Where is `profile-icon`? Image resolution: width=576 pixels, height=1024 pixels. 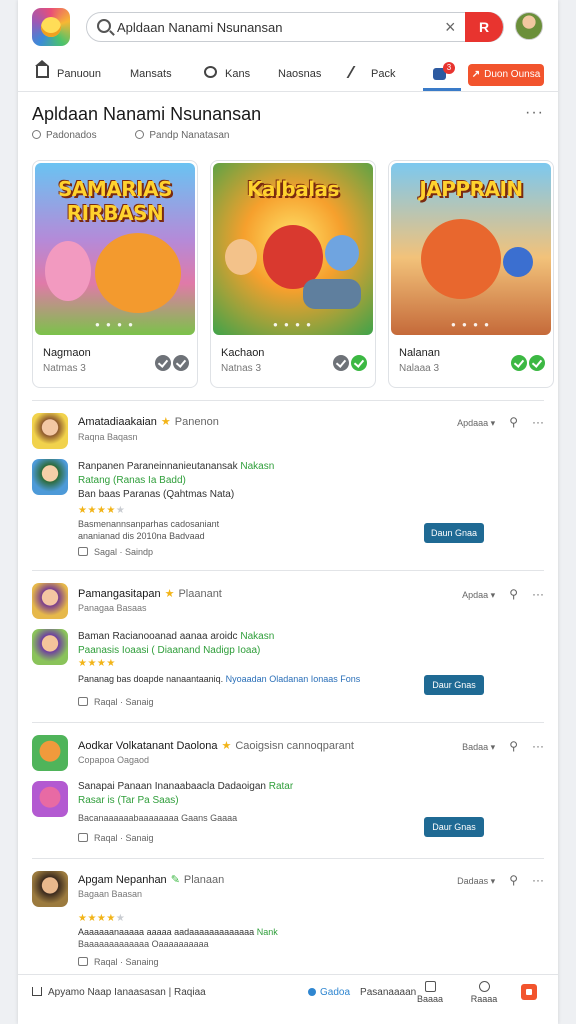
profile-icon is located at coordinates (484, 986).